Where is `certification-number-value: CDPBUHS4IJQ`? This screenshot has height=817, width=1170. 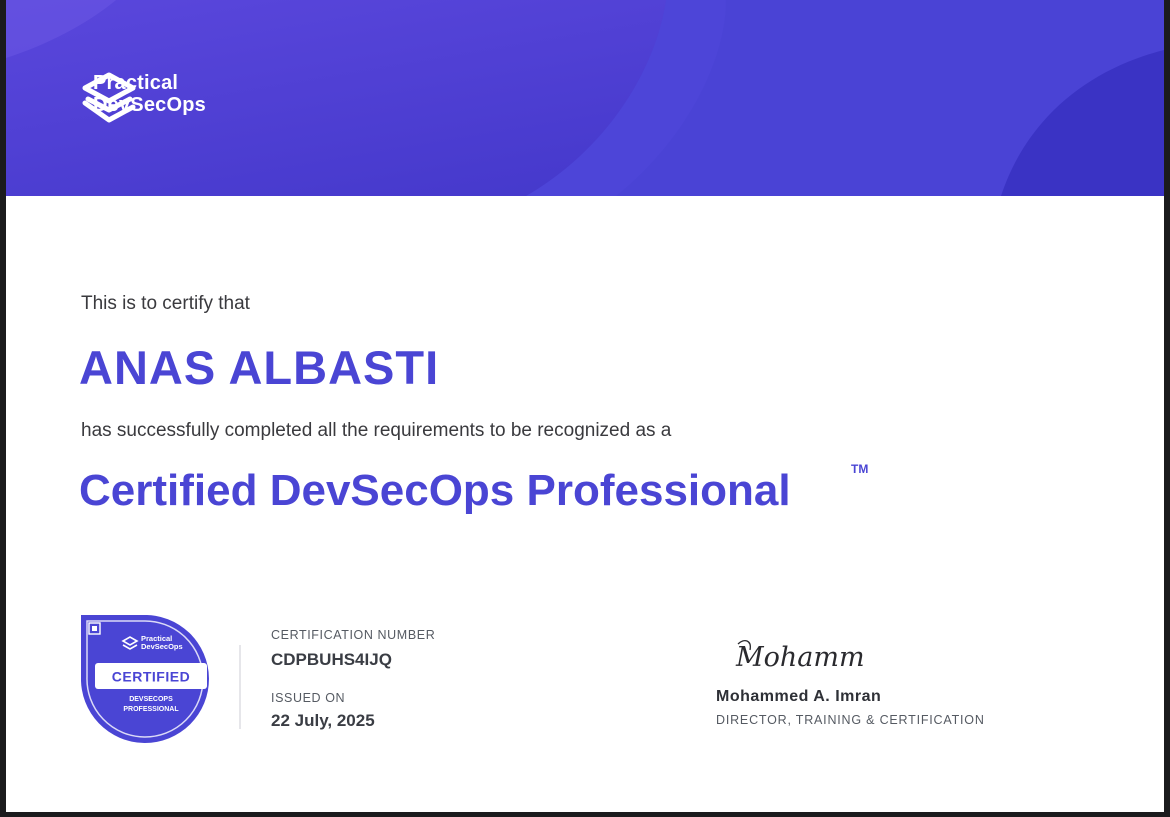 certification-number-value: CDPBUHS4IJQ is located at coordinates (331, 659).